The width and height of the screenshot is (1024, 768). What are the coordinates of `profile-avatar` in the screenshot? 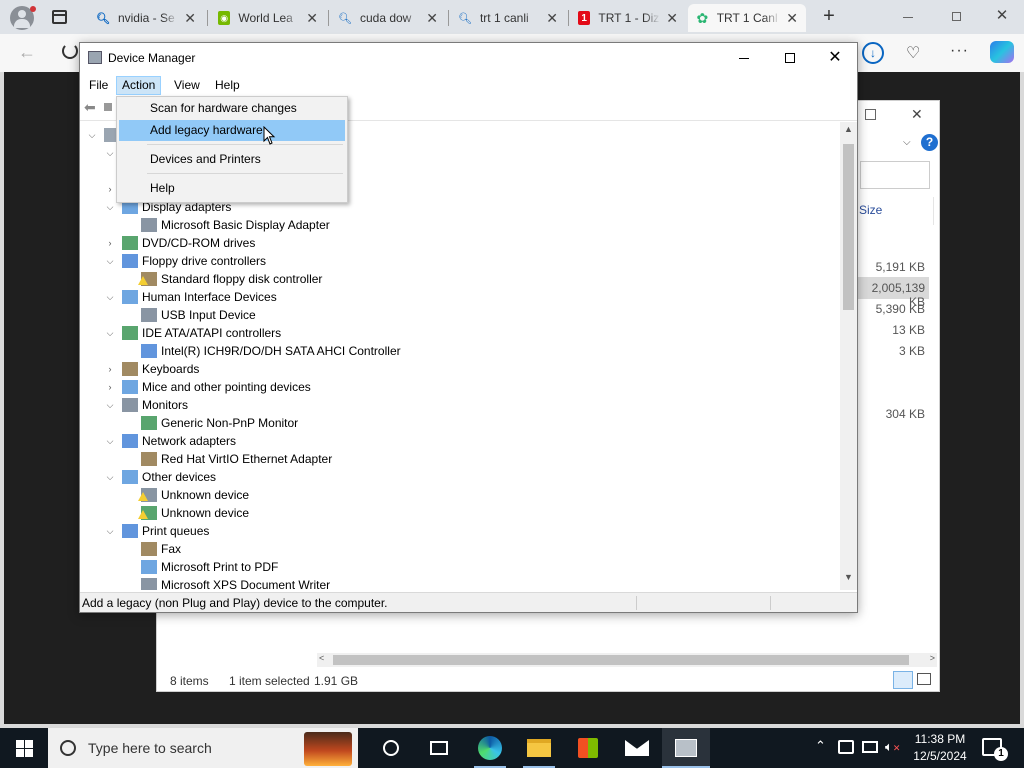 It's located at (23, 18).